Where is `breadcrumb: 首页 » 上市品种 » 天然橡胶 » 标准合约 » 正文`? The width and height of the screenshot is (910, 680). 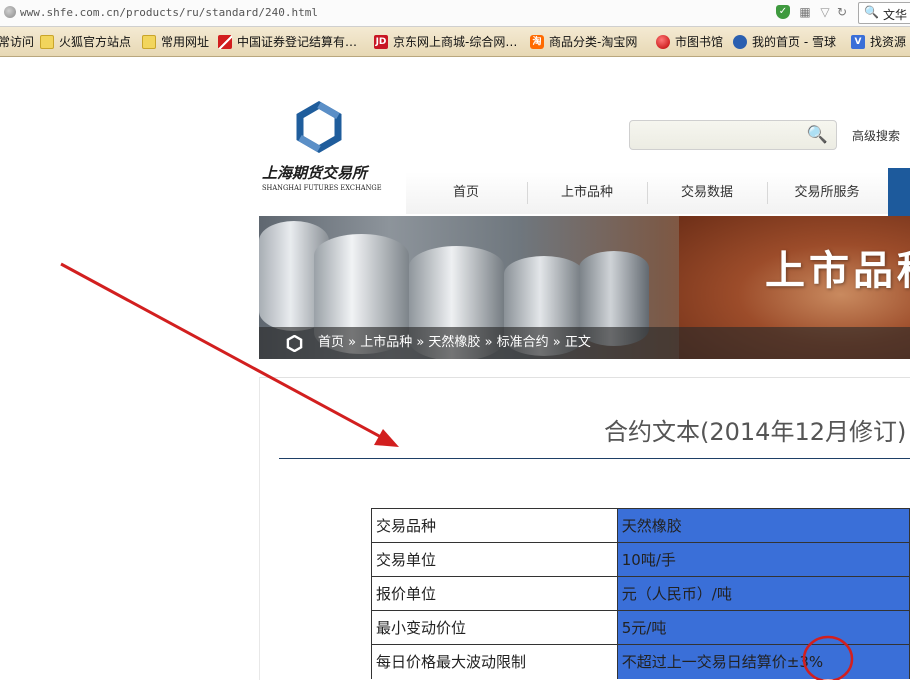 breadcrumb: 首页 » 上市品种 » 天然橡胶 » 标准合约 » 正文 is located at coordinates (454, 343).